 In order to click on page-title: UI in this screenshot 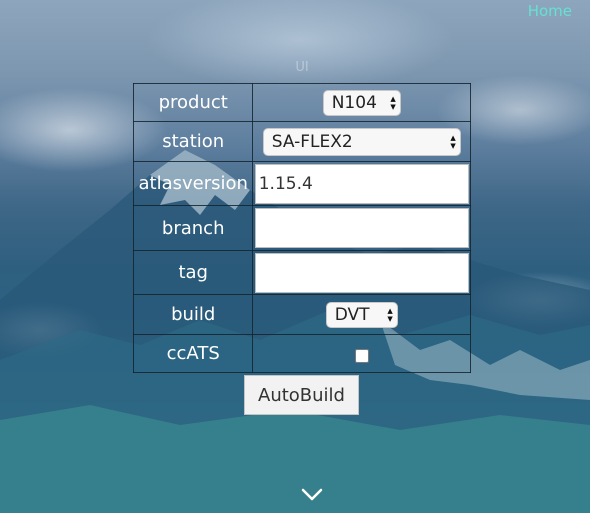, I will do `click(302, 67)`.